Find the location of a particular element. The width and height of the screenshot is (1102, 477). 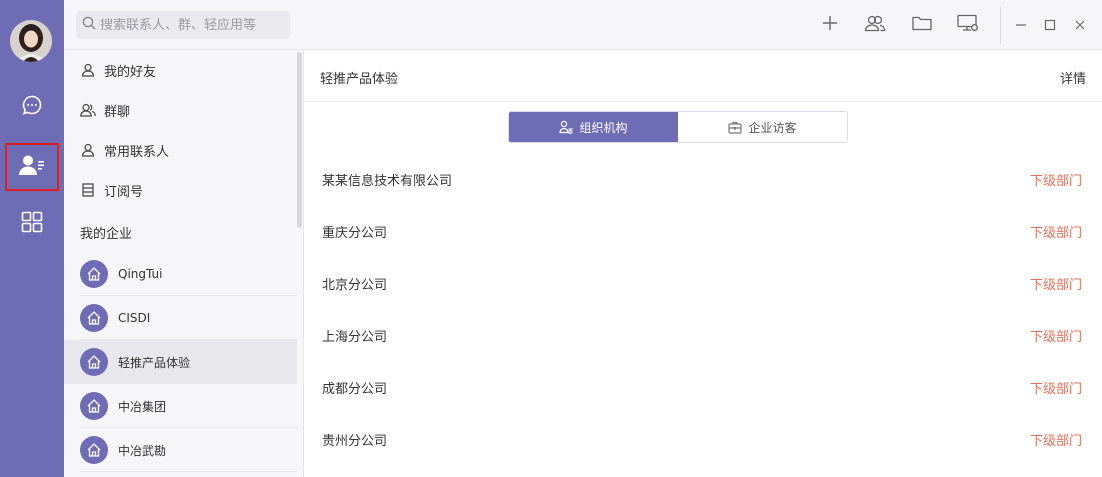

dept-name: 北京分公司 is located at coordinates (355, 285).